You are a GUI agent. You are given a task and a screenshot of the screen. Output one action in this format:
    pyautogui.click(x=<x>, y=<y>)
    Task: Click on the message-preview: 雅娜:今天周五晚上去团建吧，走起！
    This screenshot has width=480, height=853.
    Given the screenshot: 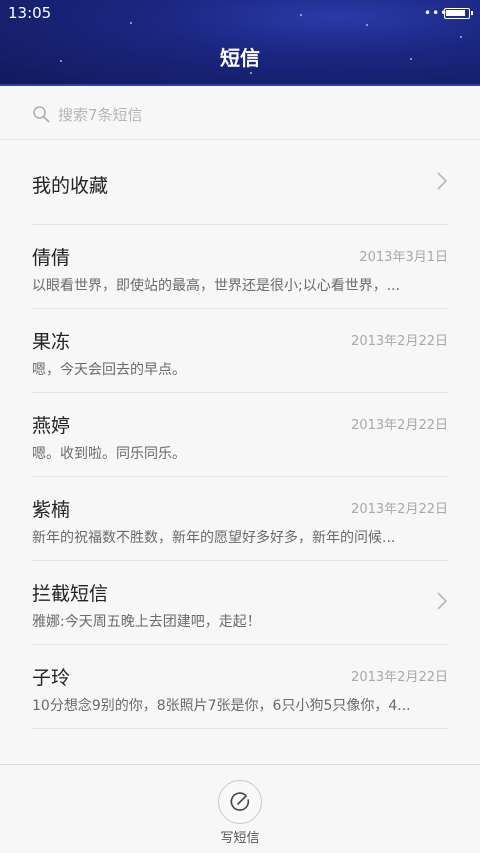 What is the action you would take?
    pyautogui.click(x=146, y=622)
    